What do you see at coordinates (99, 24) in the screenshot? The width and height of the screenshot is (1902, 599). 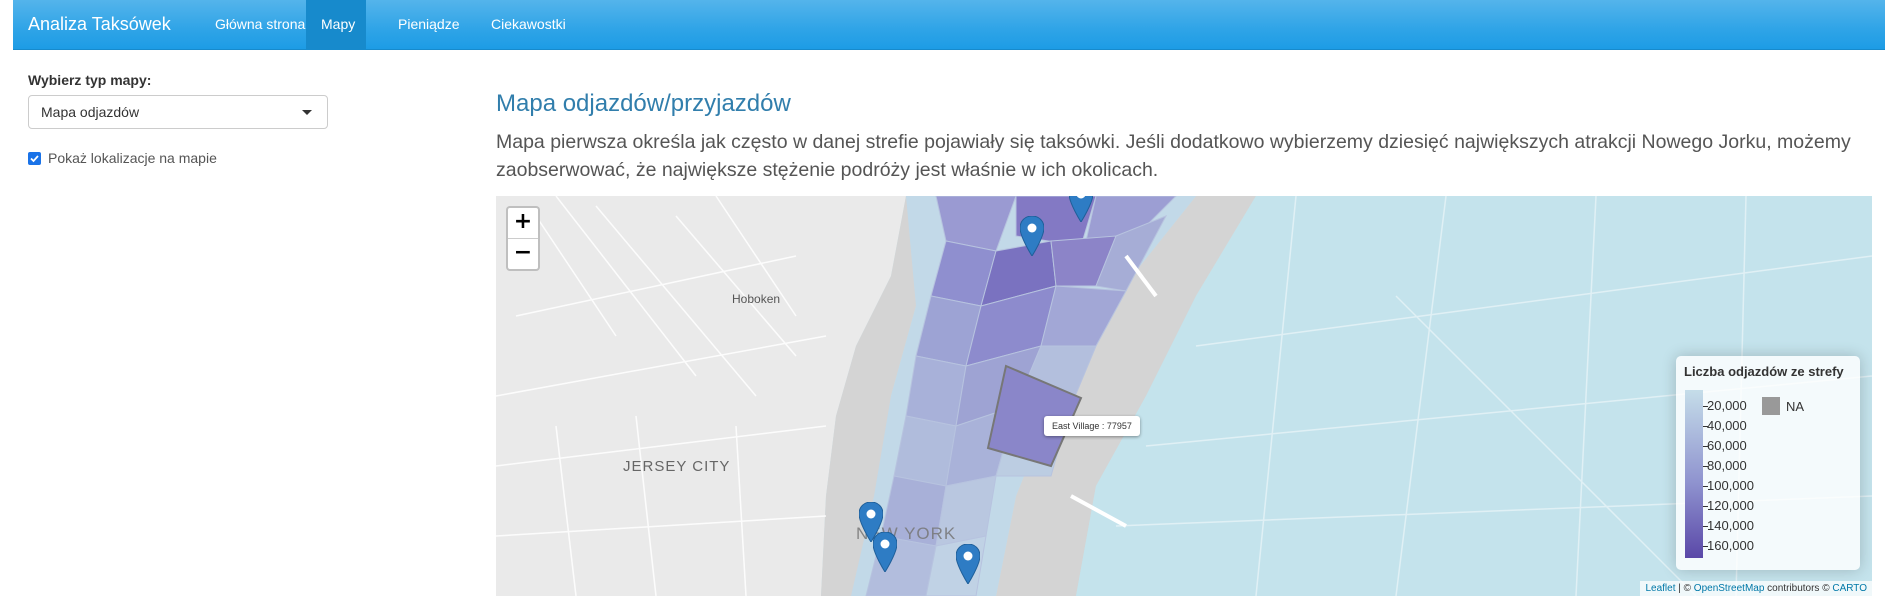 I see `navbar-brand: Analiza Taksówek` at bounding box center [99, 24].